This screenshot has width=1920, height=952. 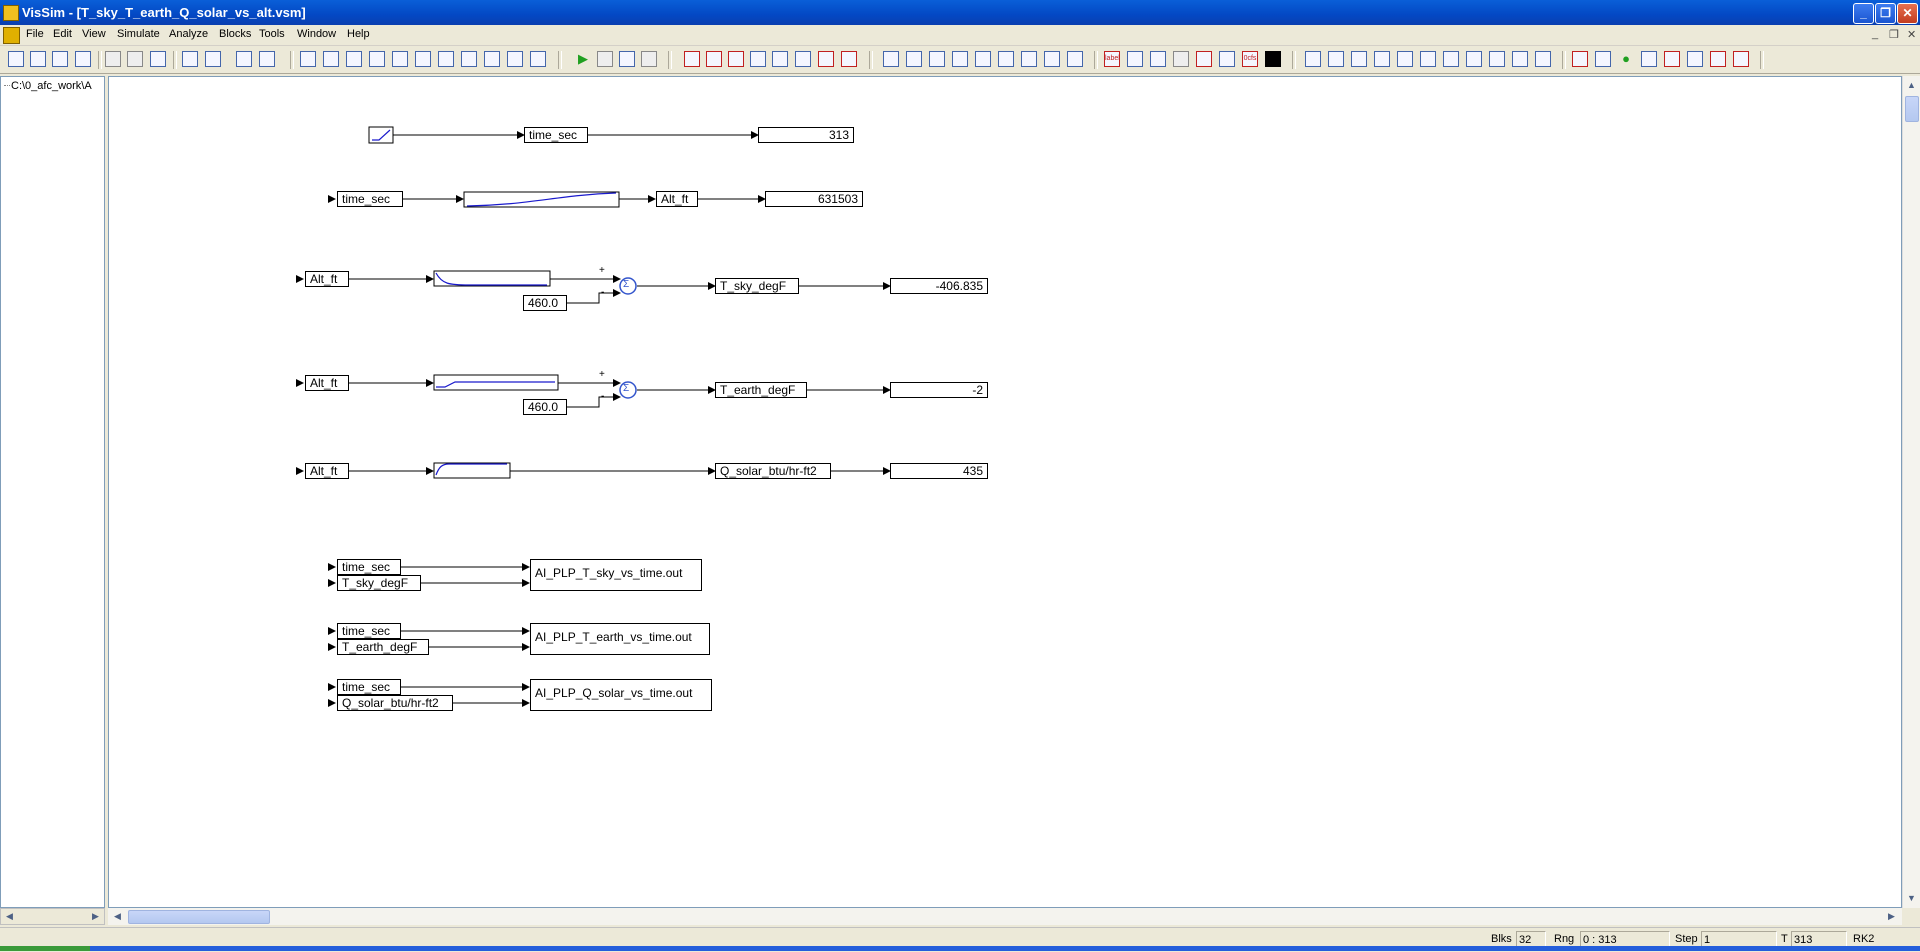 I want to click on io-tool-9-icon, so click(x=1075, y=59).